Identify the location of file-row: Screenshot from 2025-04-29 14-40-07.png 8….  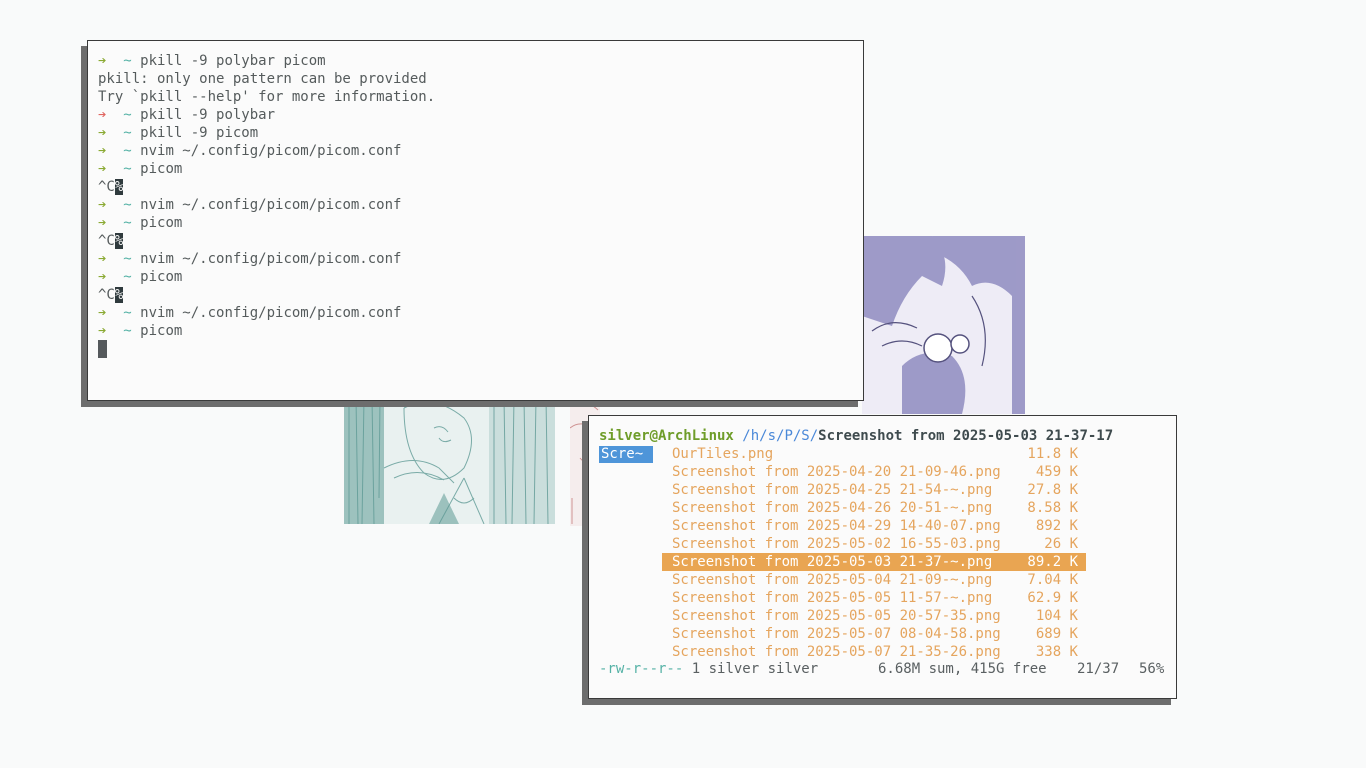
(874, 526).